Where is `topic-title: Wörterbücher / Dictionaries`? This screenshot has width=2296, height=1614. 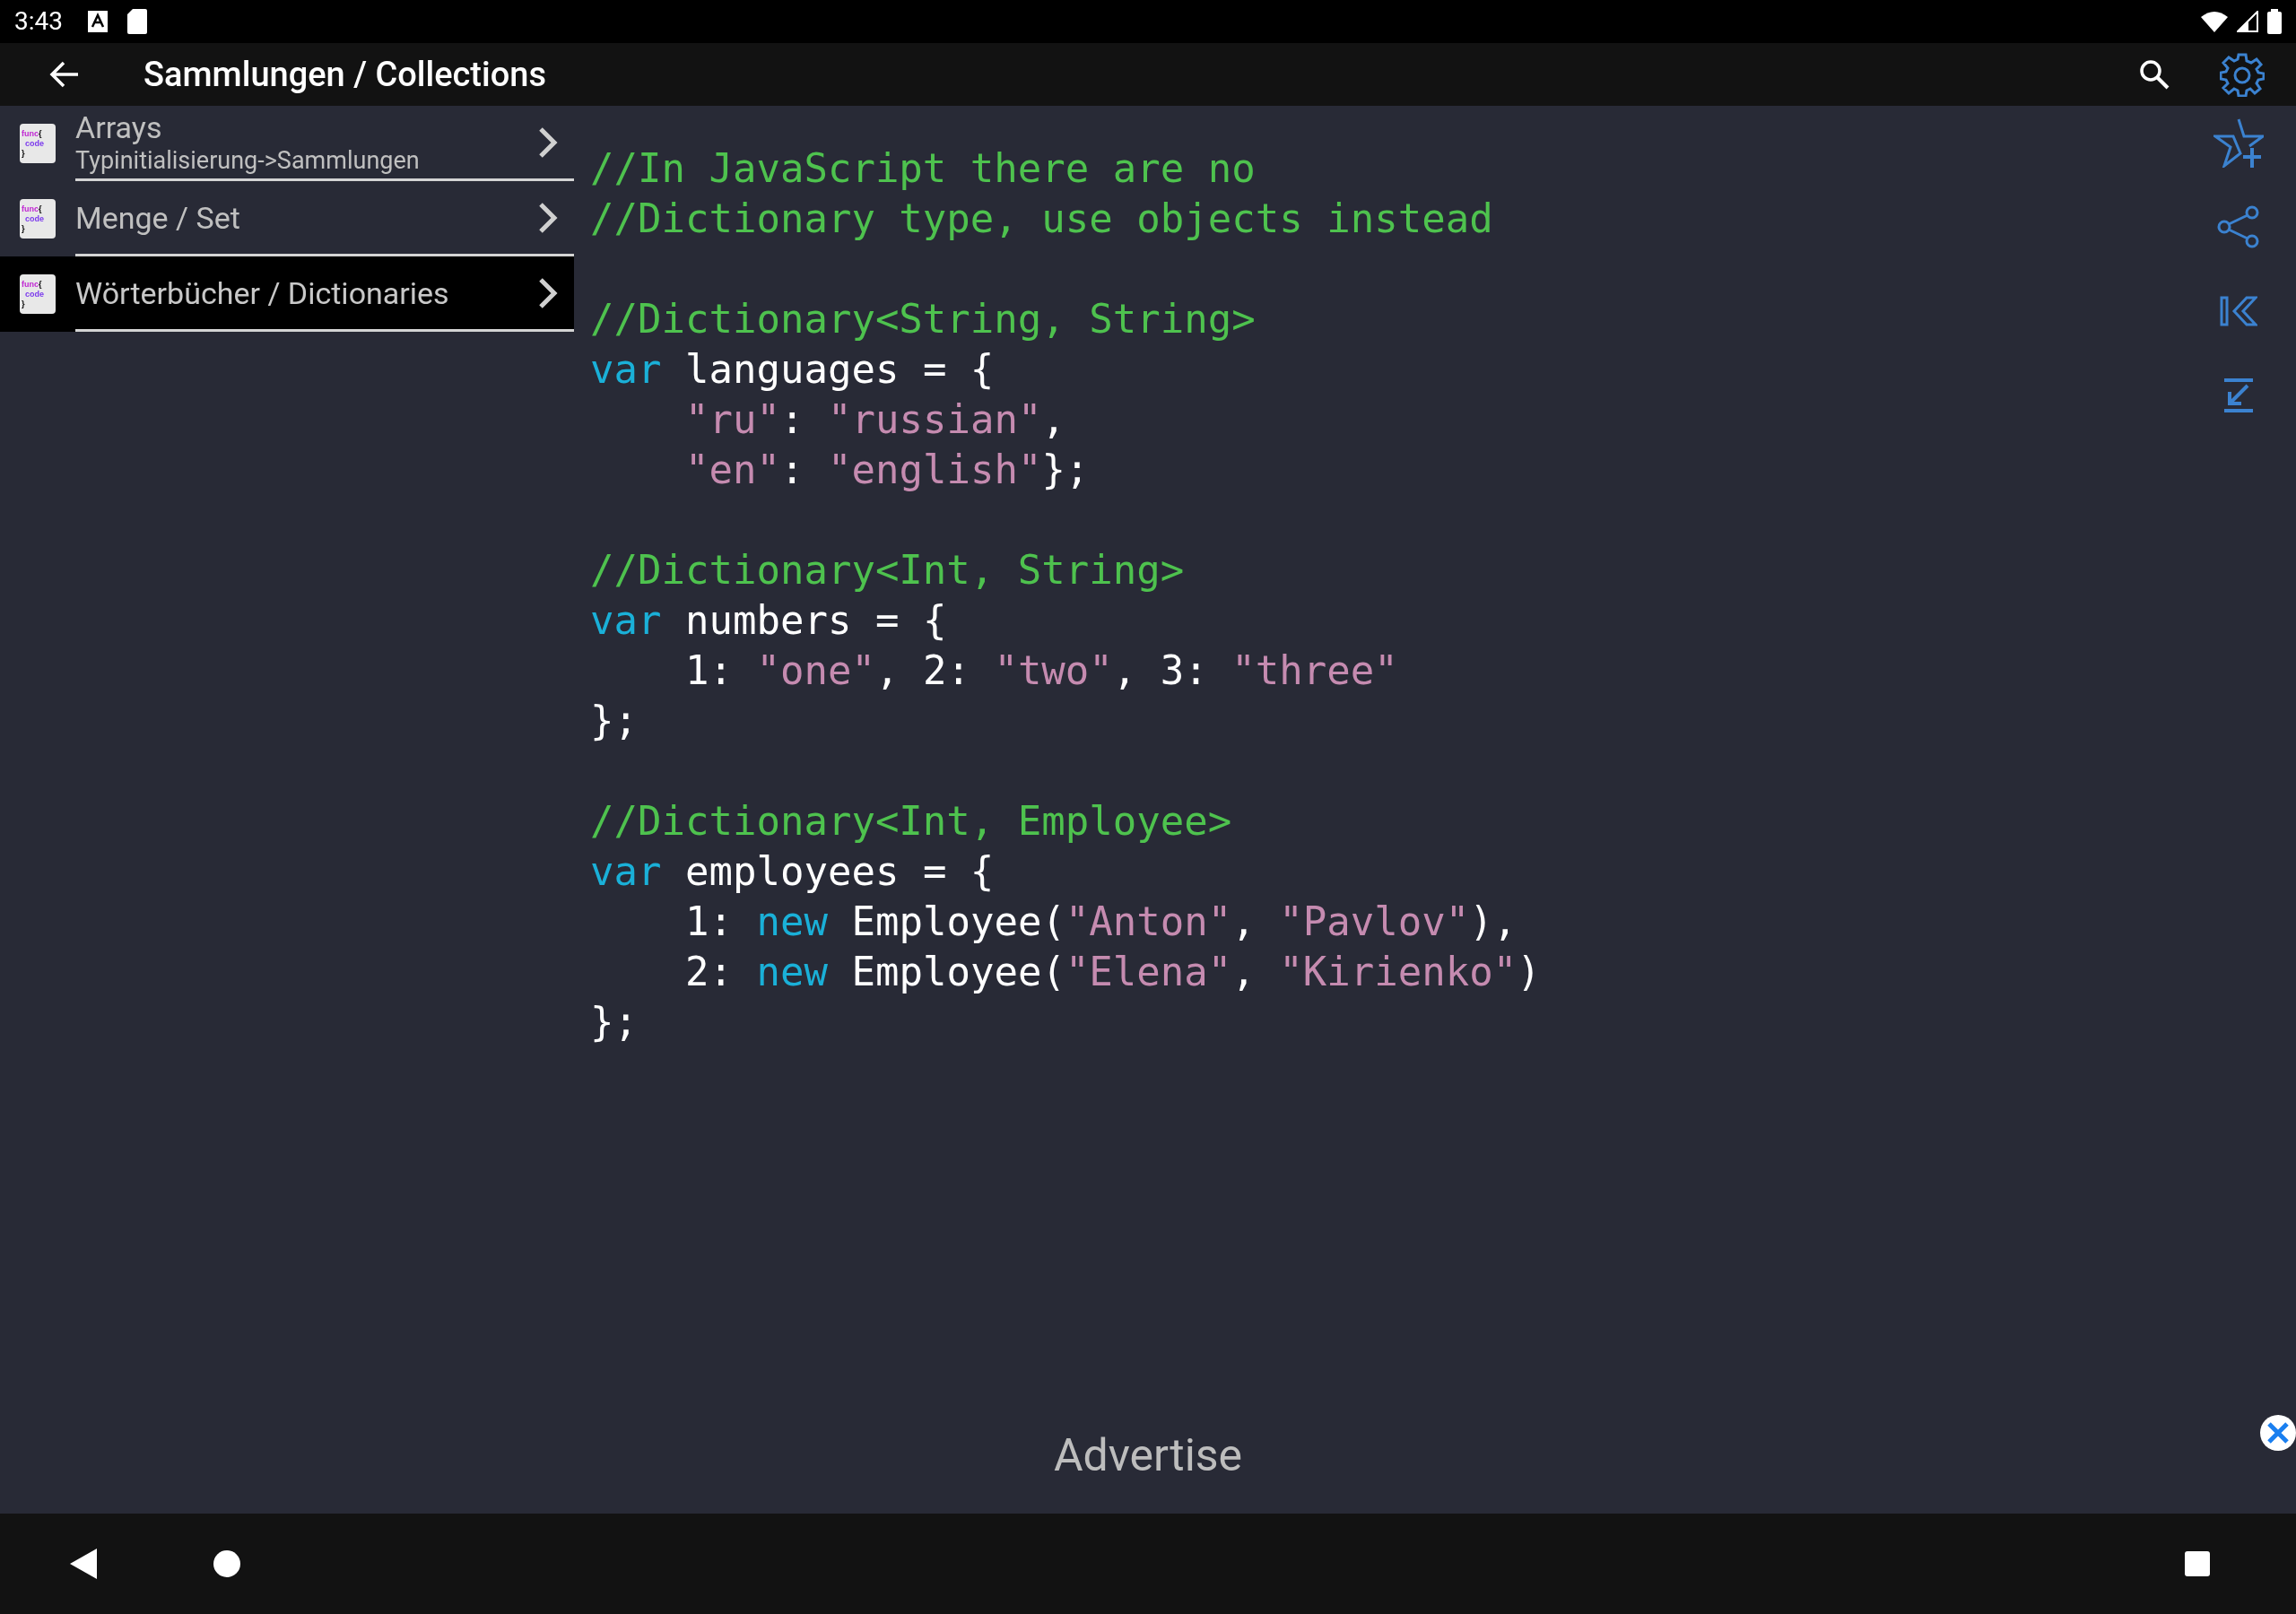
topic-title: Wörterbücher / Dictionaries is located at coordinates (262, 292).